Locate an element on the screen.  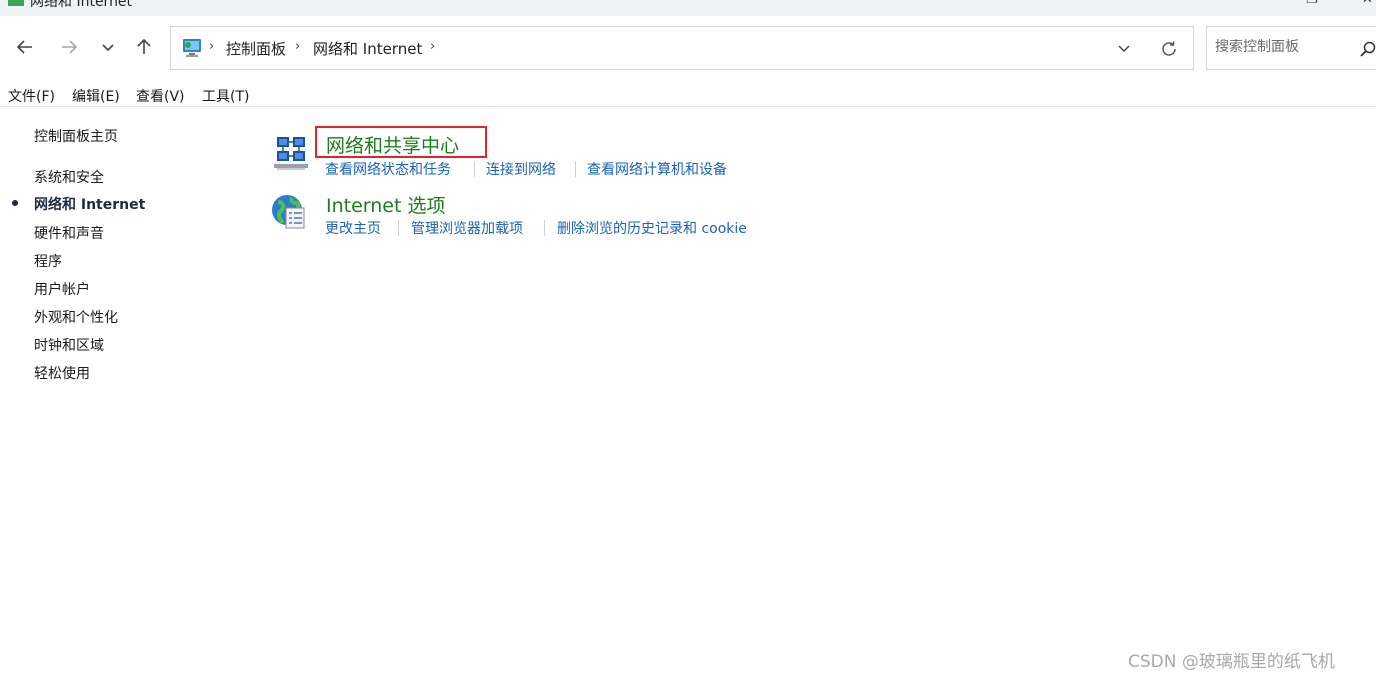
back-button is located at coordinates (25, 47).